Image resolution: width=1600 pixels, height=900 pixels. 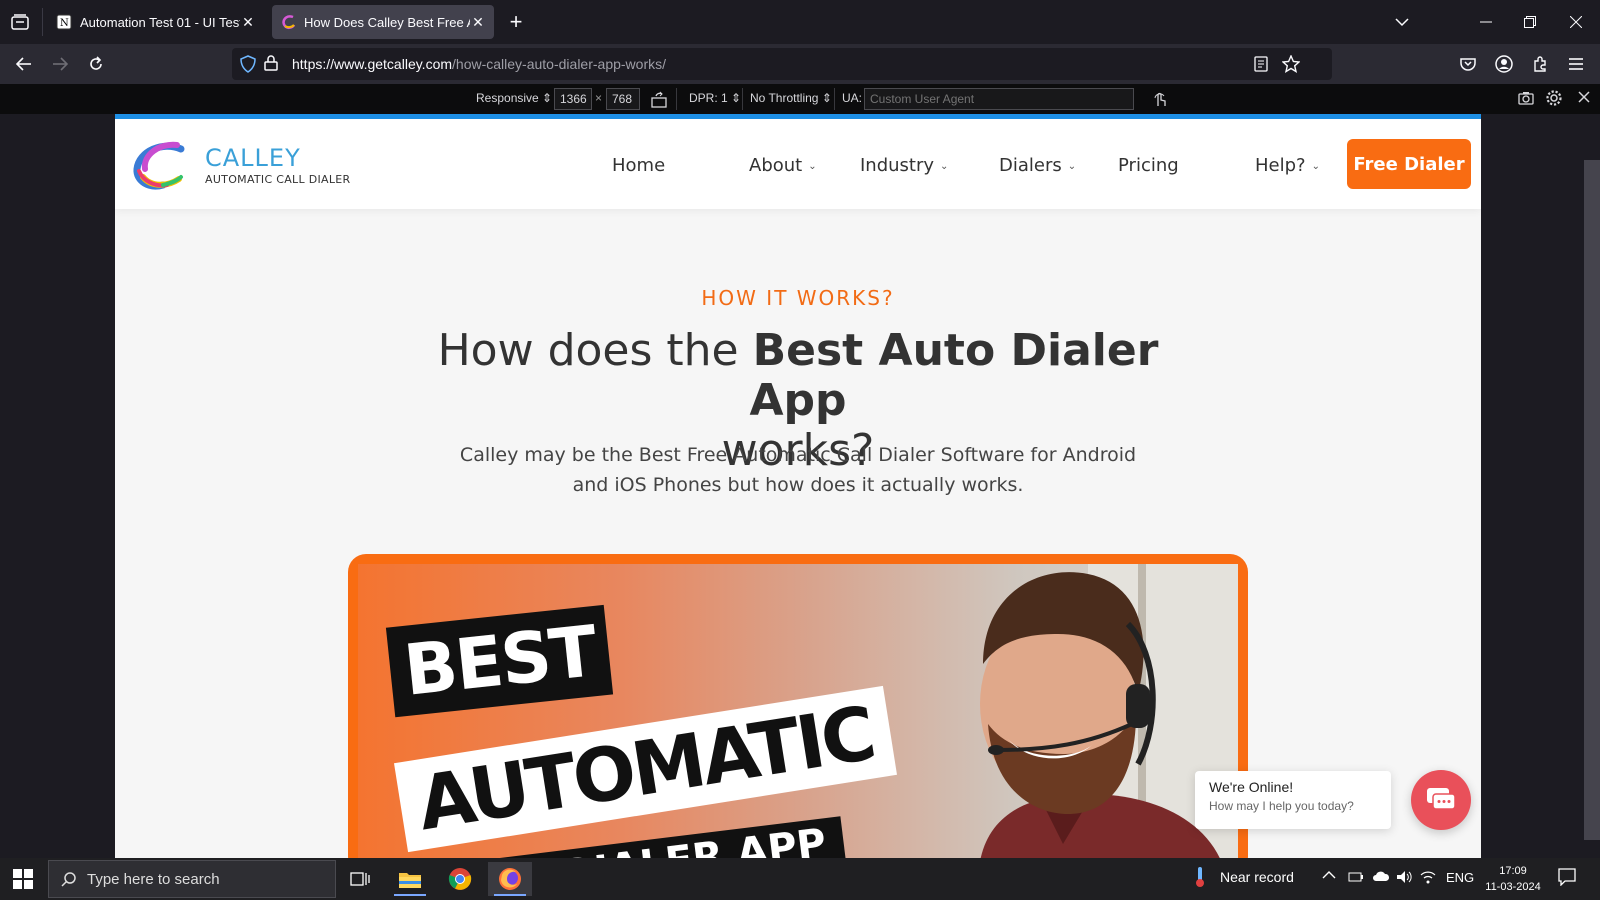 I want to click on smiling-agent-image, so click(x=1109, y=711).